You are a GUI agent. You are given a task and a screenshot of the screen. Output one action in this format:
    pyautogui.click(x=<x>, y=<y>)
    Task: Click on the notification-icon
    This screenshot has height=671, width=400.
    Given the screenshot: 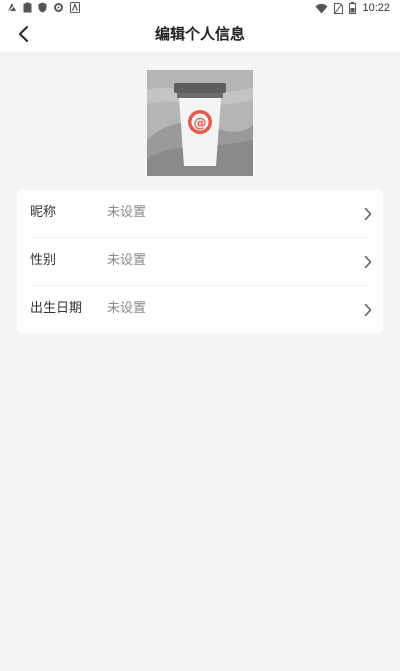 What is the action you would take?
    pyautogui.click(x=12, y=8)
    